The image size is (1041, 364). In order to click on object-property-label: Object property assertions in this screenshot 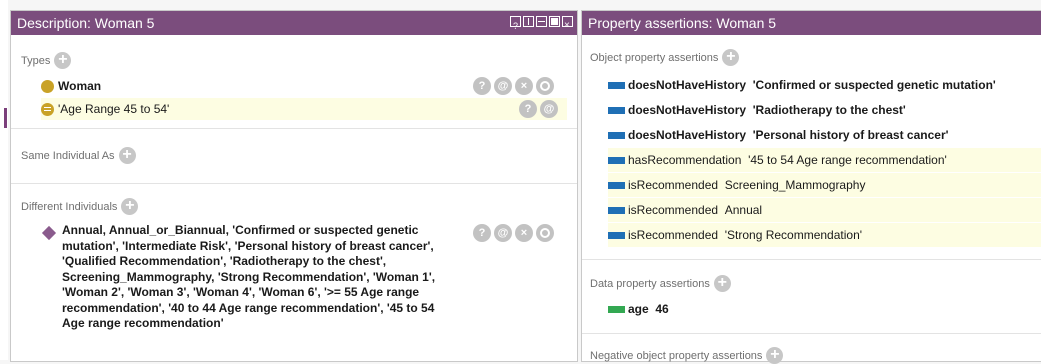, I will do `click(654, 57)`.